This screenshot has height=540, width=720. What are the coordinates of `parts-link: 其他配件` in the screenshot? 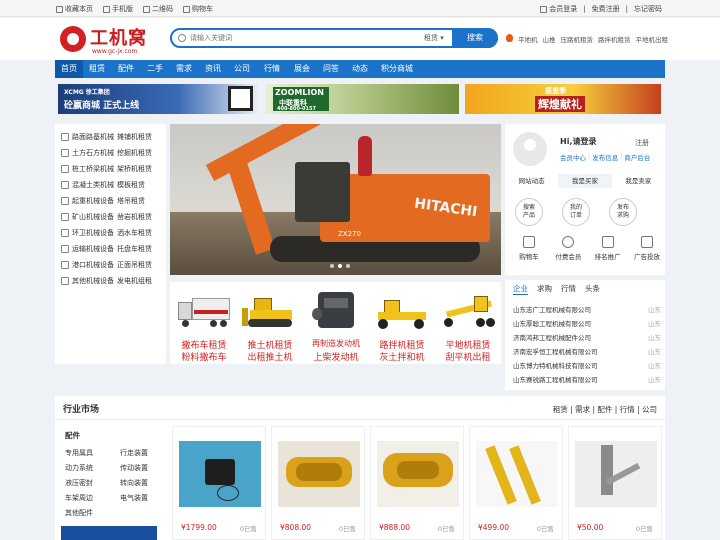 It's located at (79, 513).